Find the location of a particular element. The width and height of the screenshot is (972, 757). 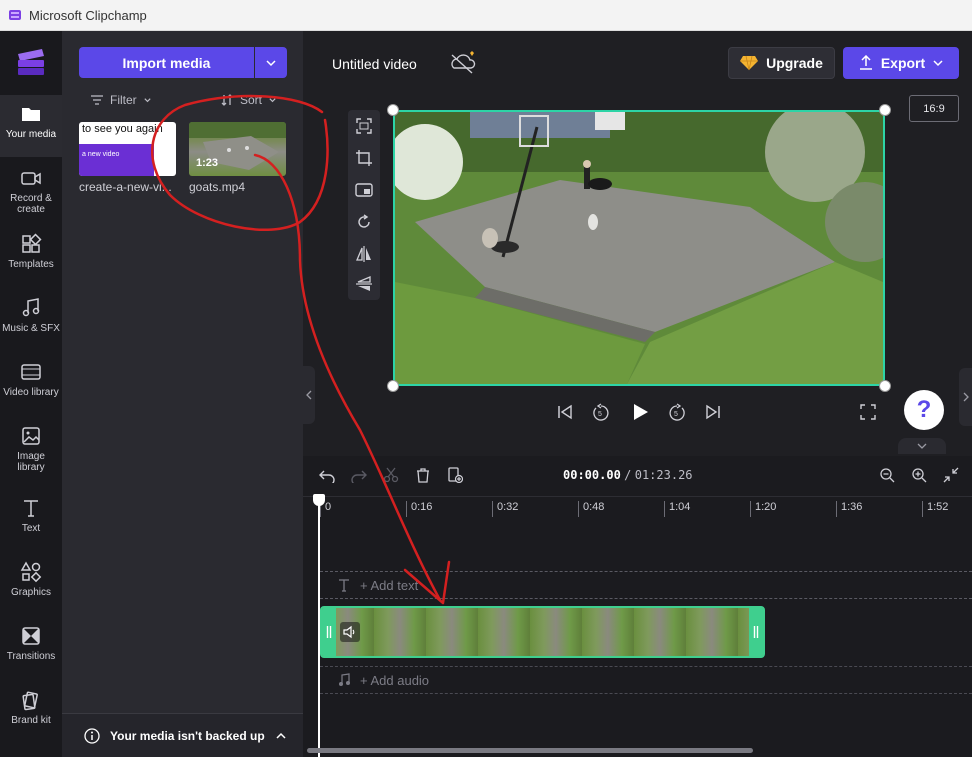

collapse-arrows-icon is located at coordinates (951, 475).